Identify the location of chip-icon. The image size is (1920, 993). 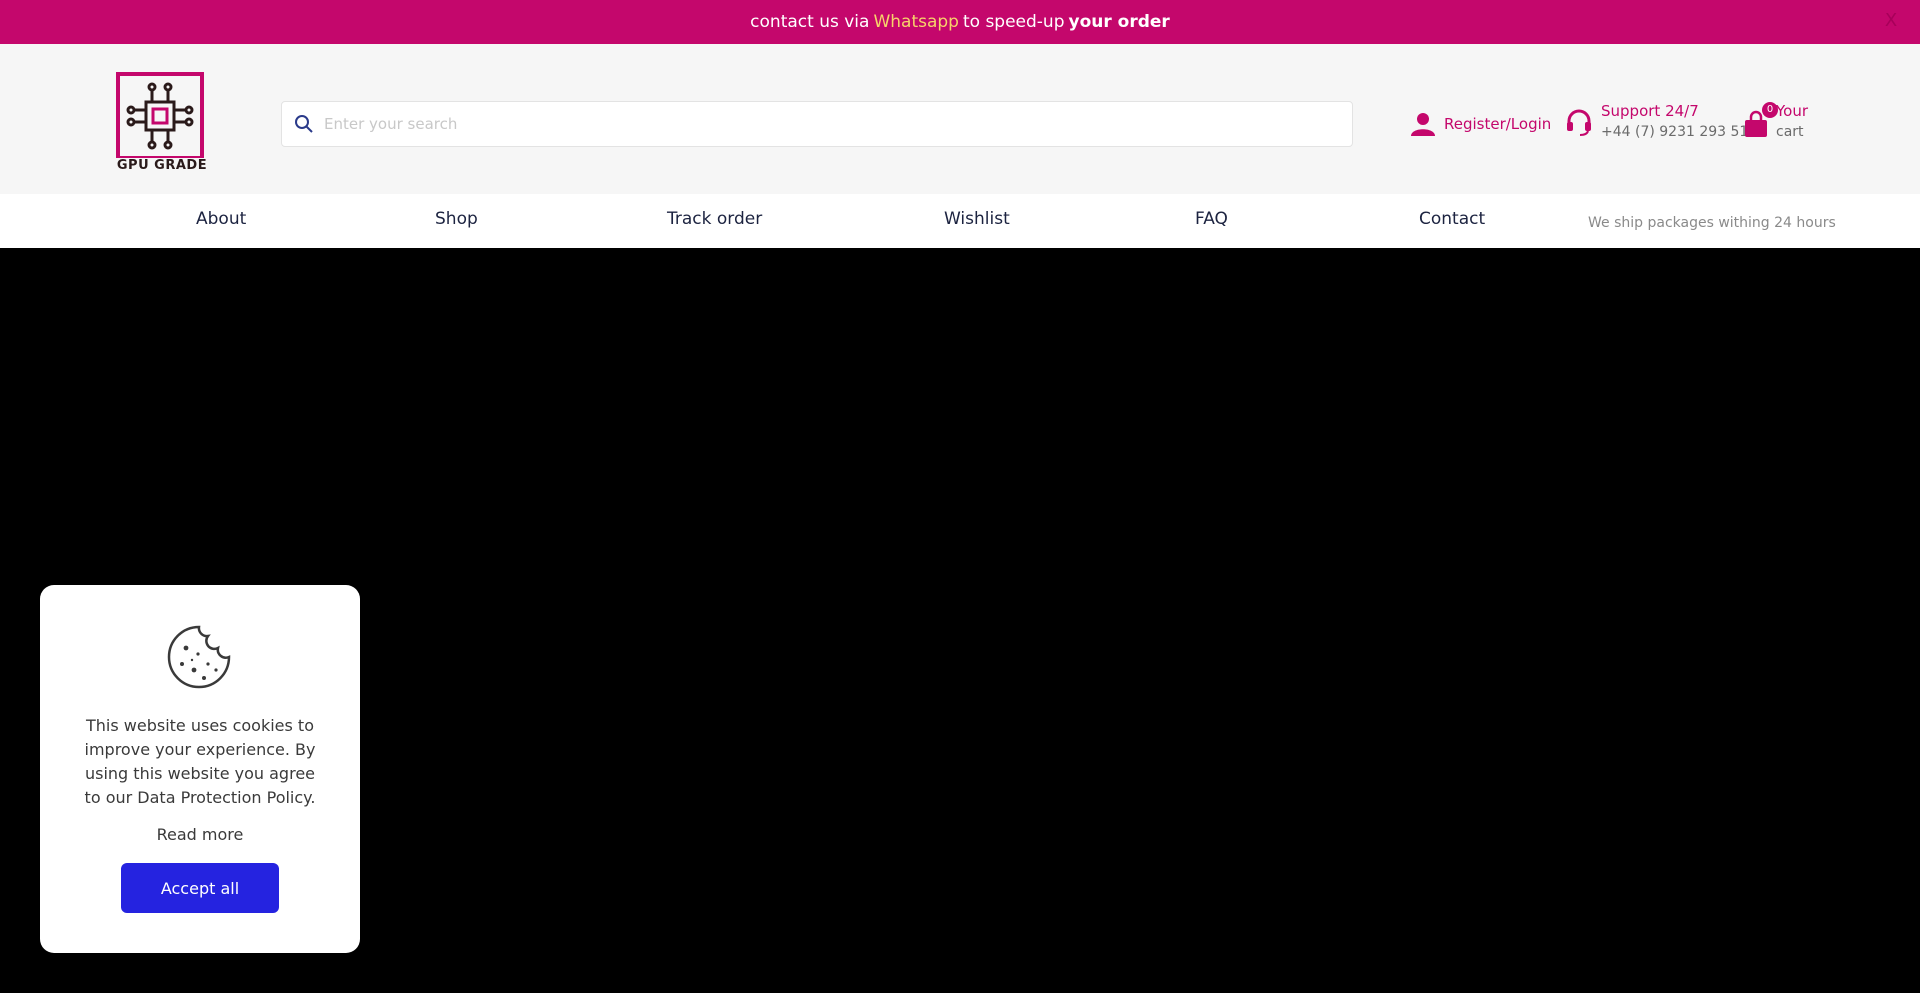
(160, 116).